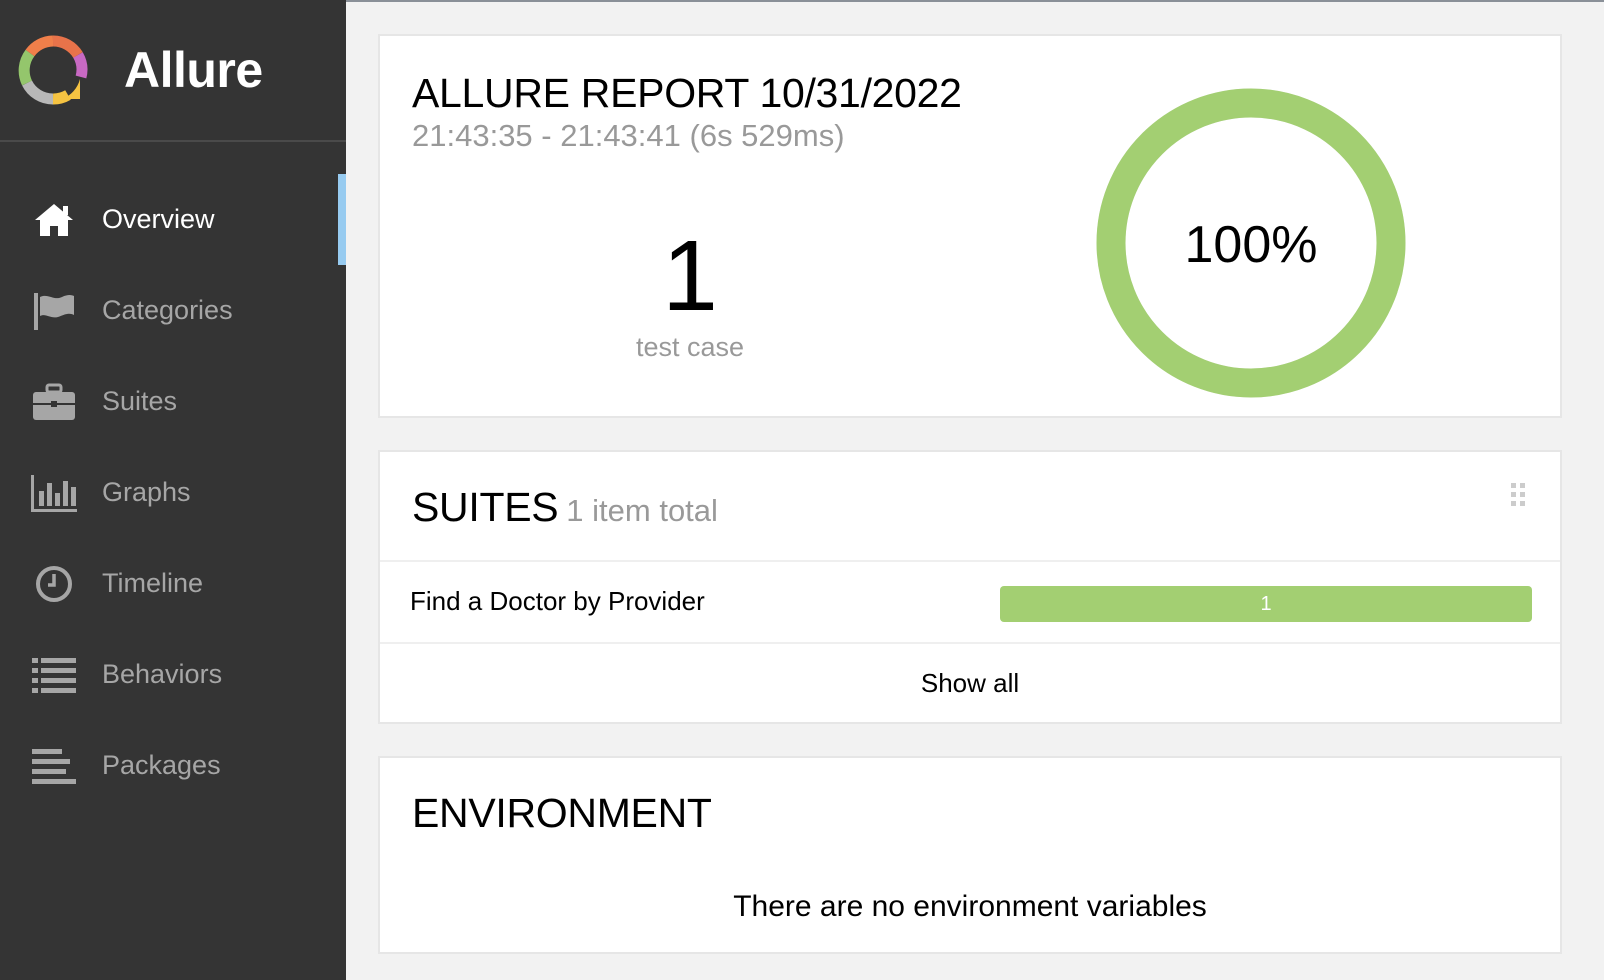 The width and height of the screenshot is (1604, 980). I want to click on report-title: ALLURE REPORT 10/31/2022, so click(687, 93).